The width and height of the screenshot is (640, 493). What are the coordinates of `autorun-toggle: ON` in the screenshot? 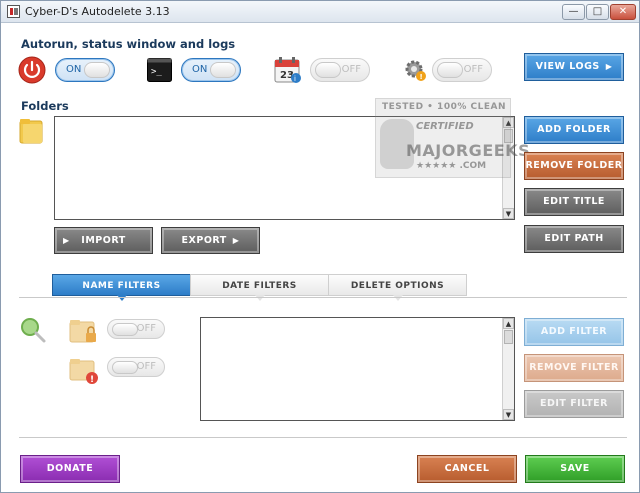 It's located at (85, 70).